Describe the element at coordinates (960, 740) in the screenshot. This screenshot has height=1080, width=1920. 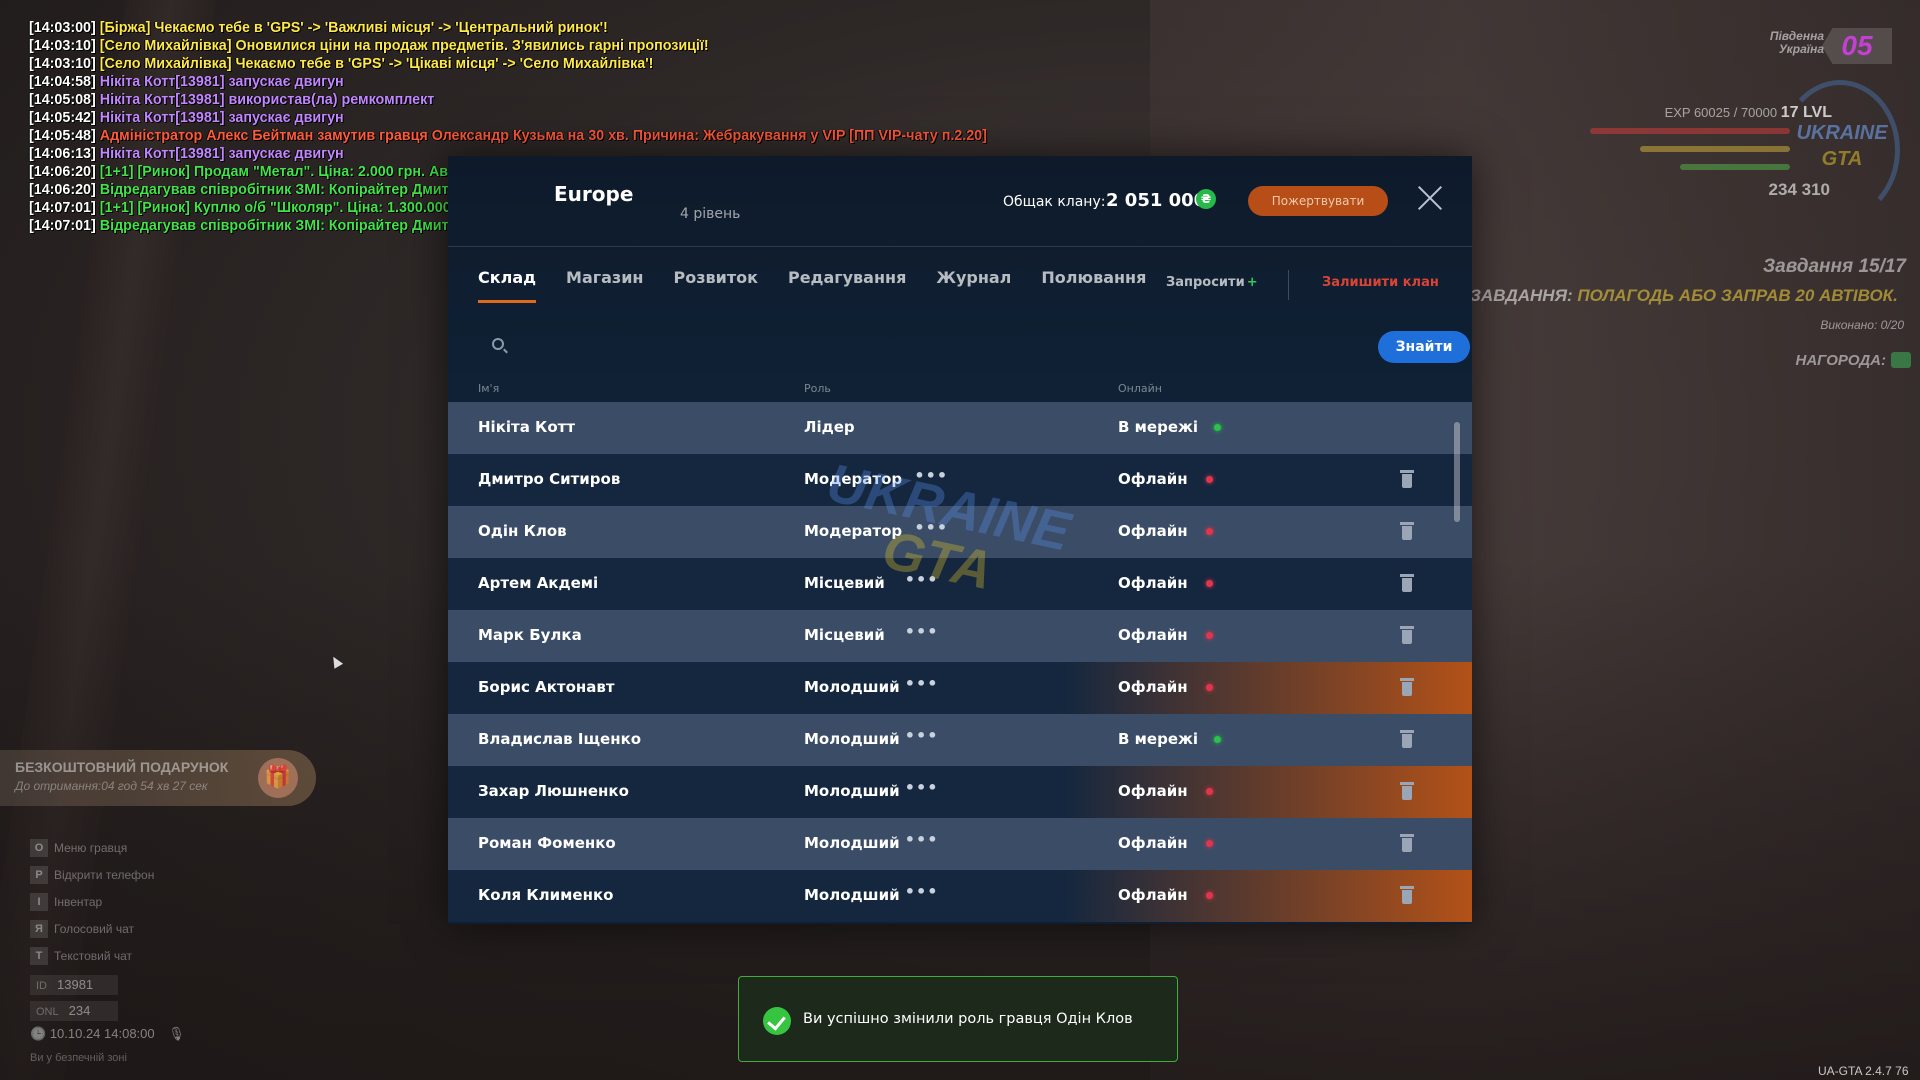
I see `table-row: Владислав Іщенко Молодший ••• В мережі` at that location.